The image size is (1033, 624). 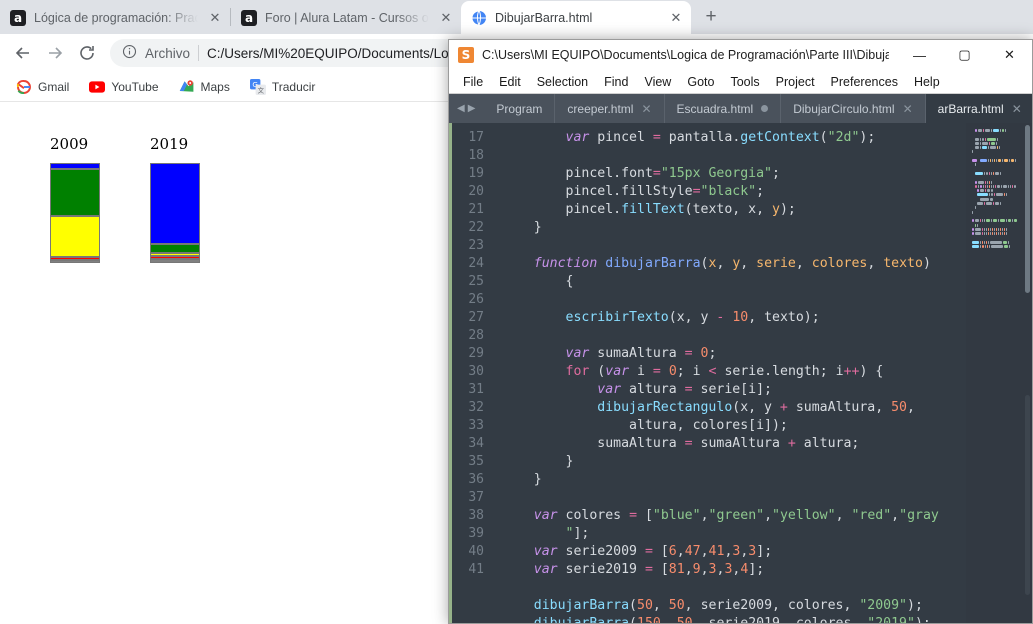 I want to click on unsaved-dot-icon, so click(x=765, y=108).